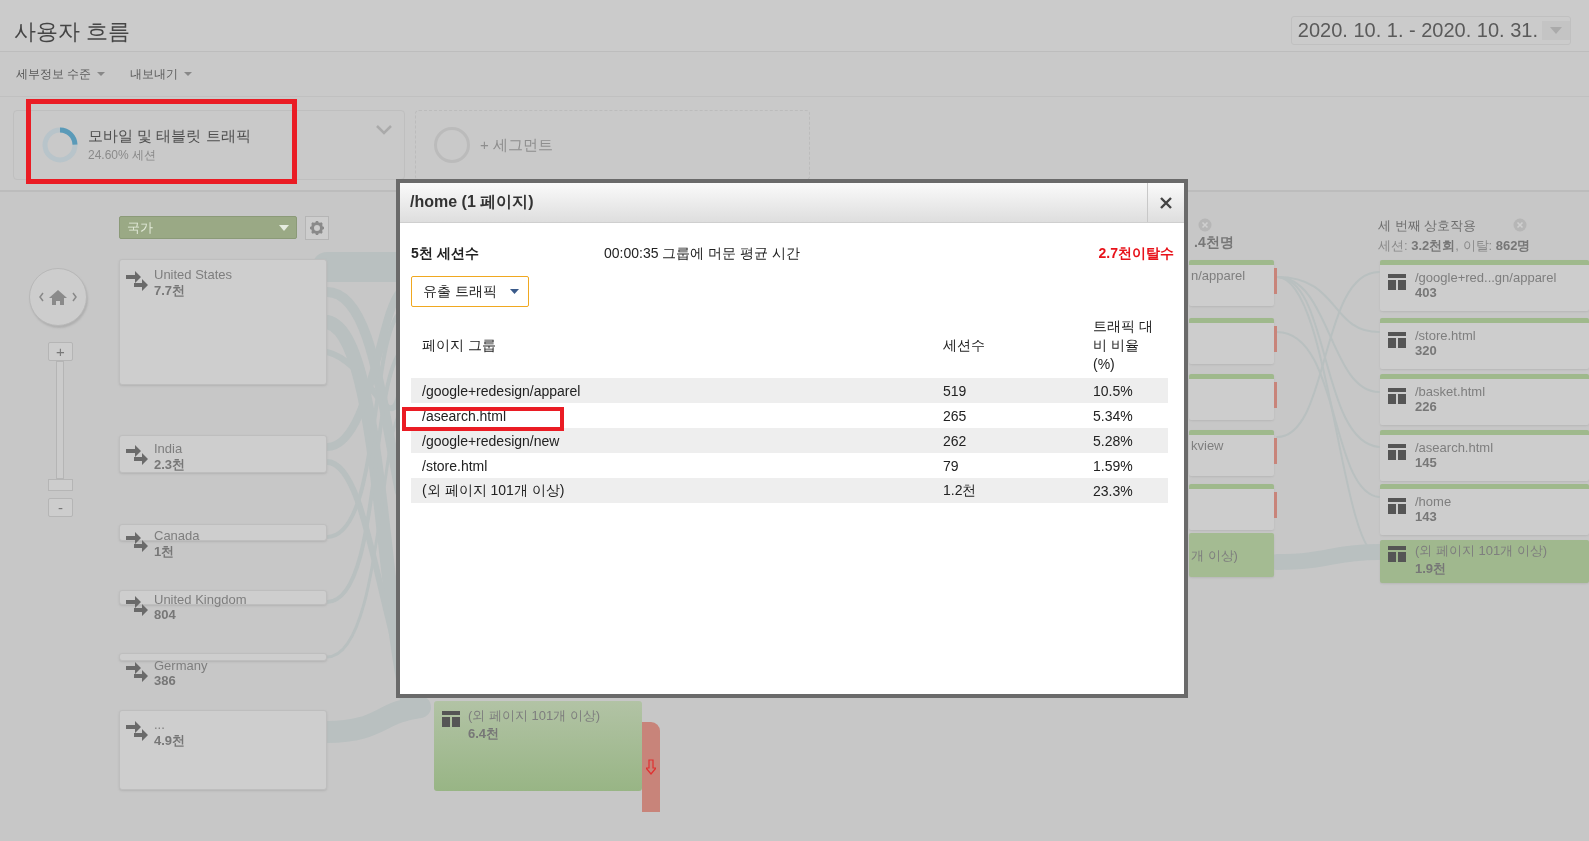  What do you see at coordinates (960, 489) in the screenshot?
I see `table-cell: 1.2천` at bounding box center [960, 489].